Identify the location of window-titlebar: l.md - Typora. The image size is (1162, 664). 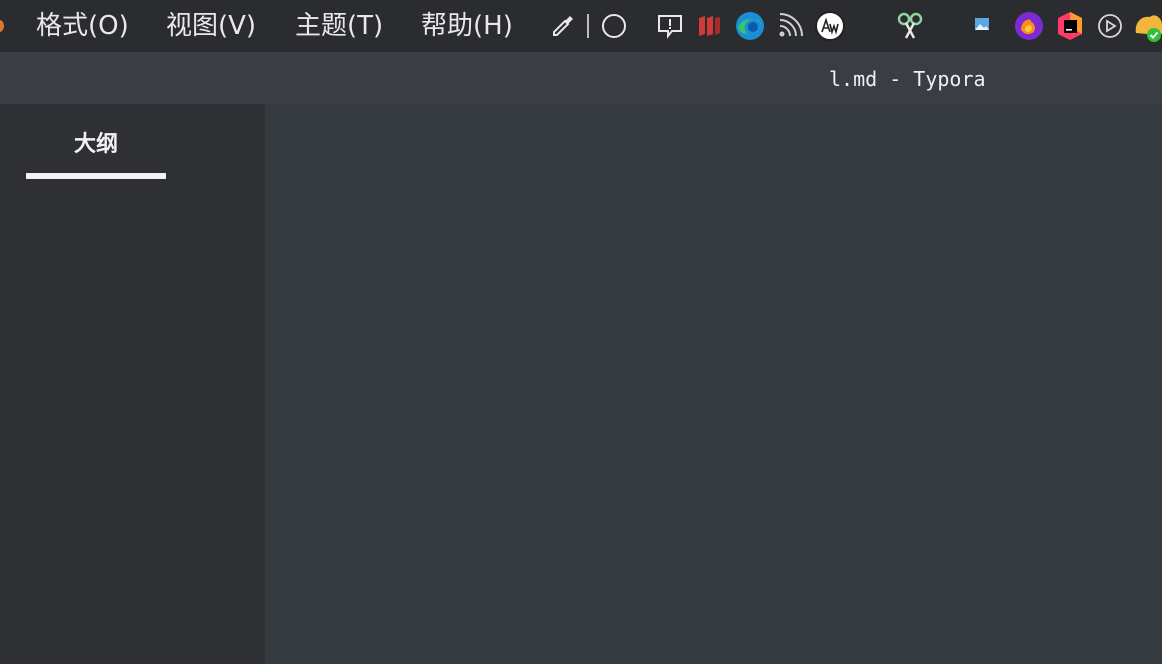
(581, 78).